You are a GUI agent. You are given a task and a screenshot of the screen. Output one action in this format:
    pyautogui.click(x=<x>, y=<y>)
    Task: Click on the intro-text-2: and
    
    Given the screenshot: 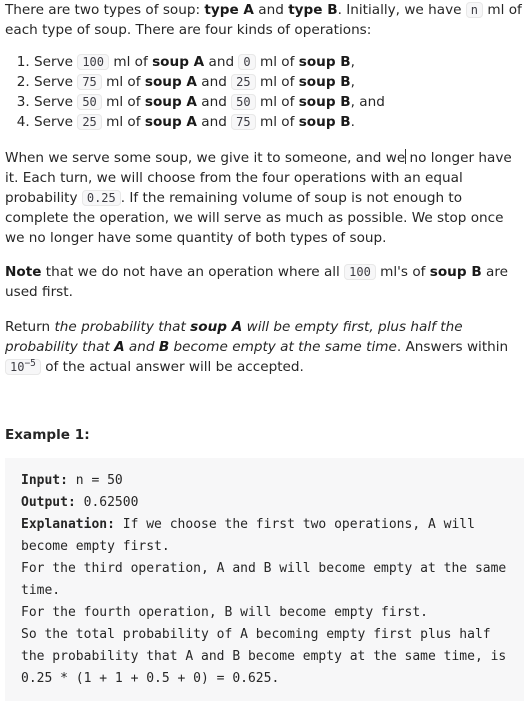 What is the action you would take?
    pyautogui.click(x=271, y=10)
    